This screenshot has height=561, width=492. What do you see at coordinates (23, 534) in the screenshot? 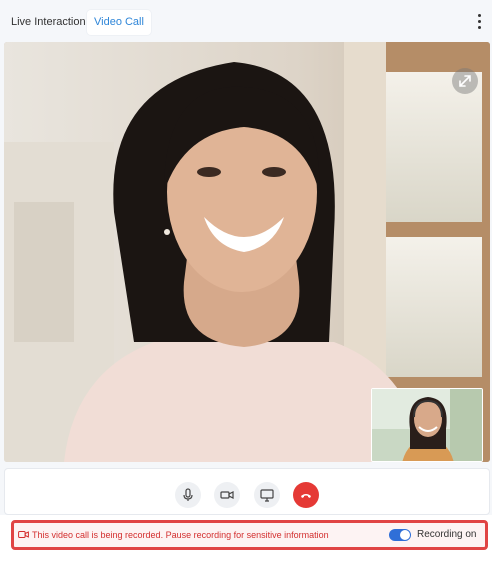
I see `record-camera-icon` at bounding box center [23, 534].